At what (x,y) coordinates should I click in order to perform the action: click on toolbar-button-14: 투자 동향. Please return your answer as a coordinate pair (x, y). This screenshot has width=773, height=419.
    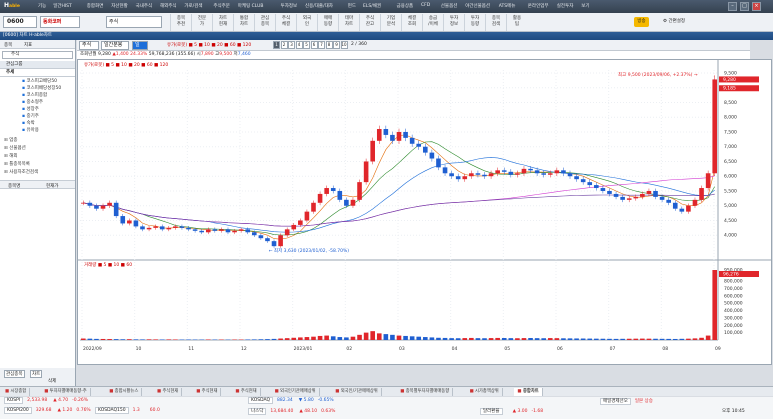
    Looking at the image, I should click on (474, 22).